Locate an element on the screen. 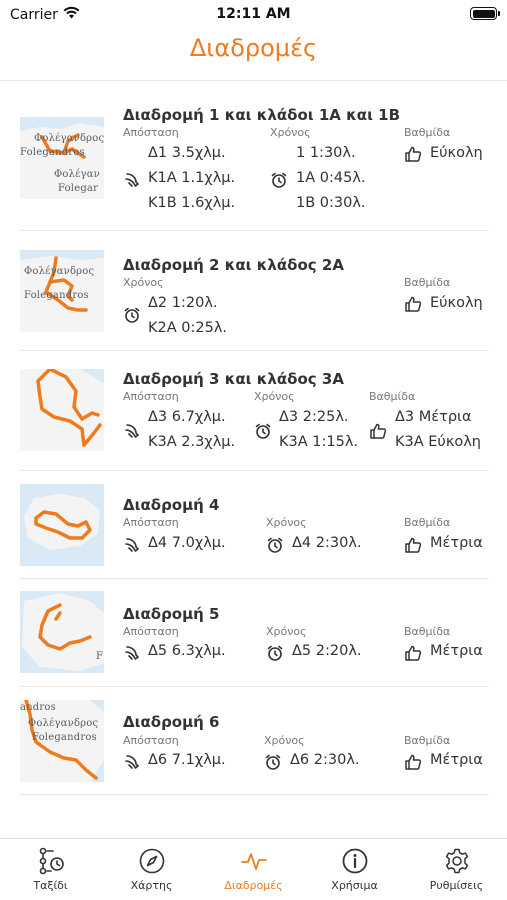 The height and width of the screenshot is (900, 507). distance-value: Δ6 7.1χλμ. is located at coordinates (187, 760).